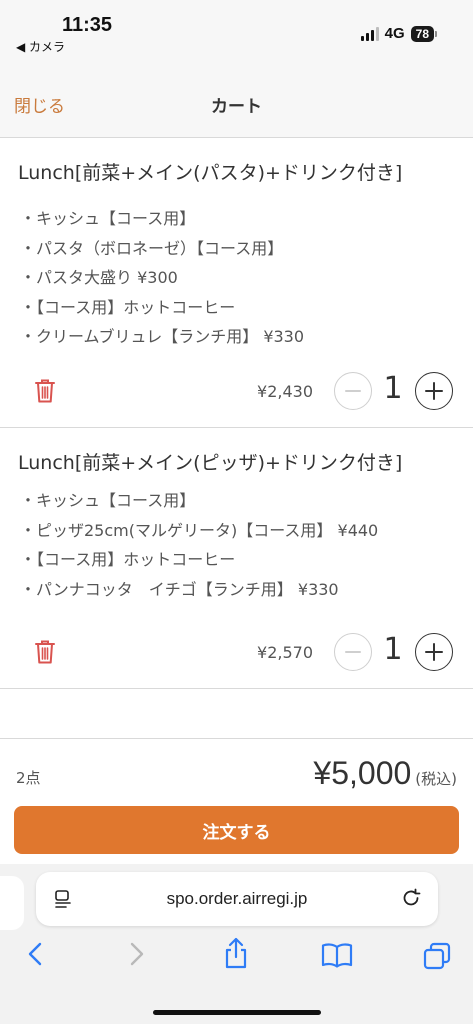 The height and width of the screenshot is (1024, 473). What do you see at coordinates (210, 463) in the screenshot?
I see `item-name: Lunch[前菜+メイン(ピッザ)+ドリンク付き]` at bounding box center [210, 463].